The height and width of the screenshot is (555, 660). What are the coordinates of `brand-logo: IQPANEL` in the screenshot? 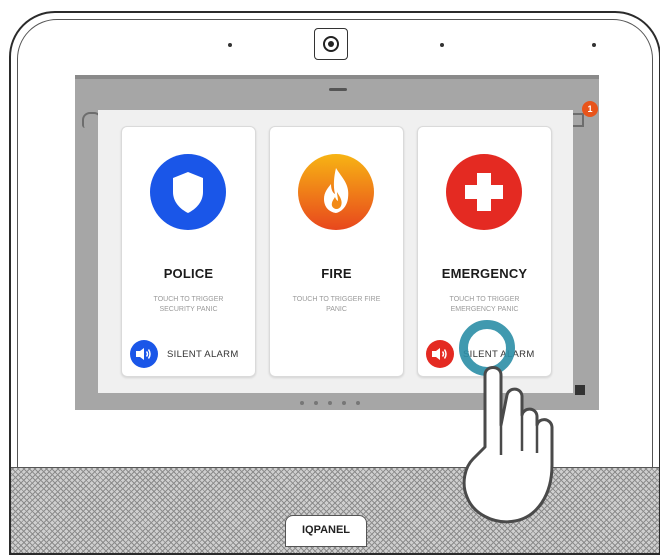 It's located at (326, 531).